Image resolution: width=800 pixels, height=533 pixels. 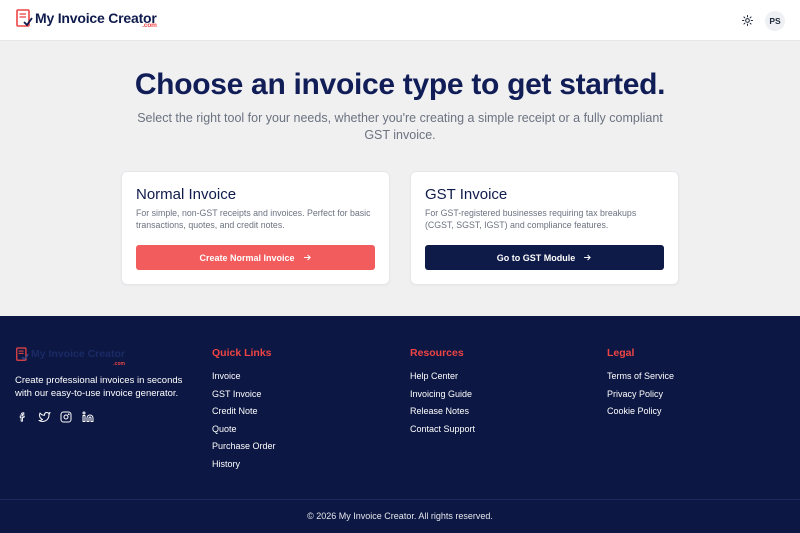 What do you see at coordinates (244, 394) in the screenshot?
I see `footer-link-gst-invoice: GST Invoice` at bounding box center [244, 394].